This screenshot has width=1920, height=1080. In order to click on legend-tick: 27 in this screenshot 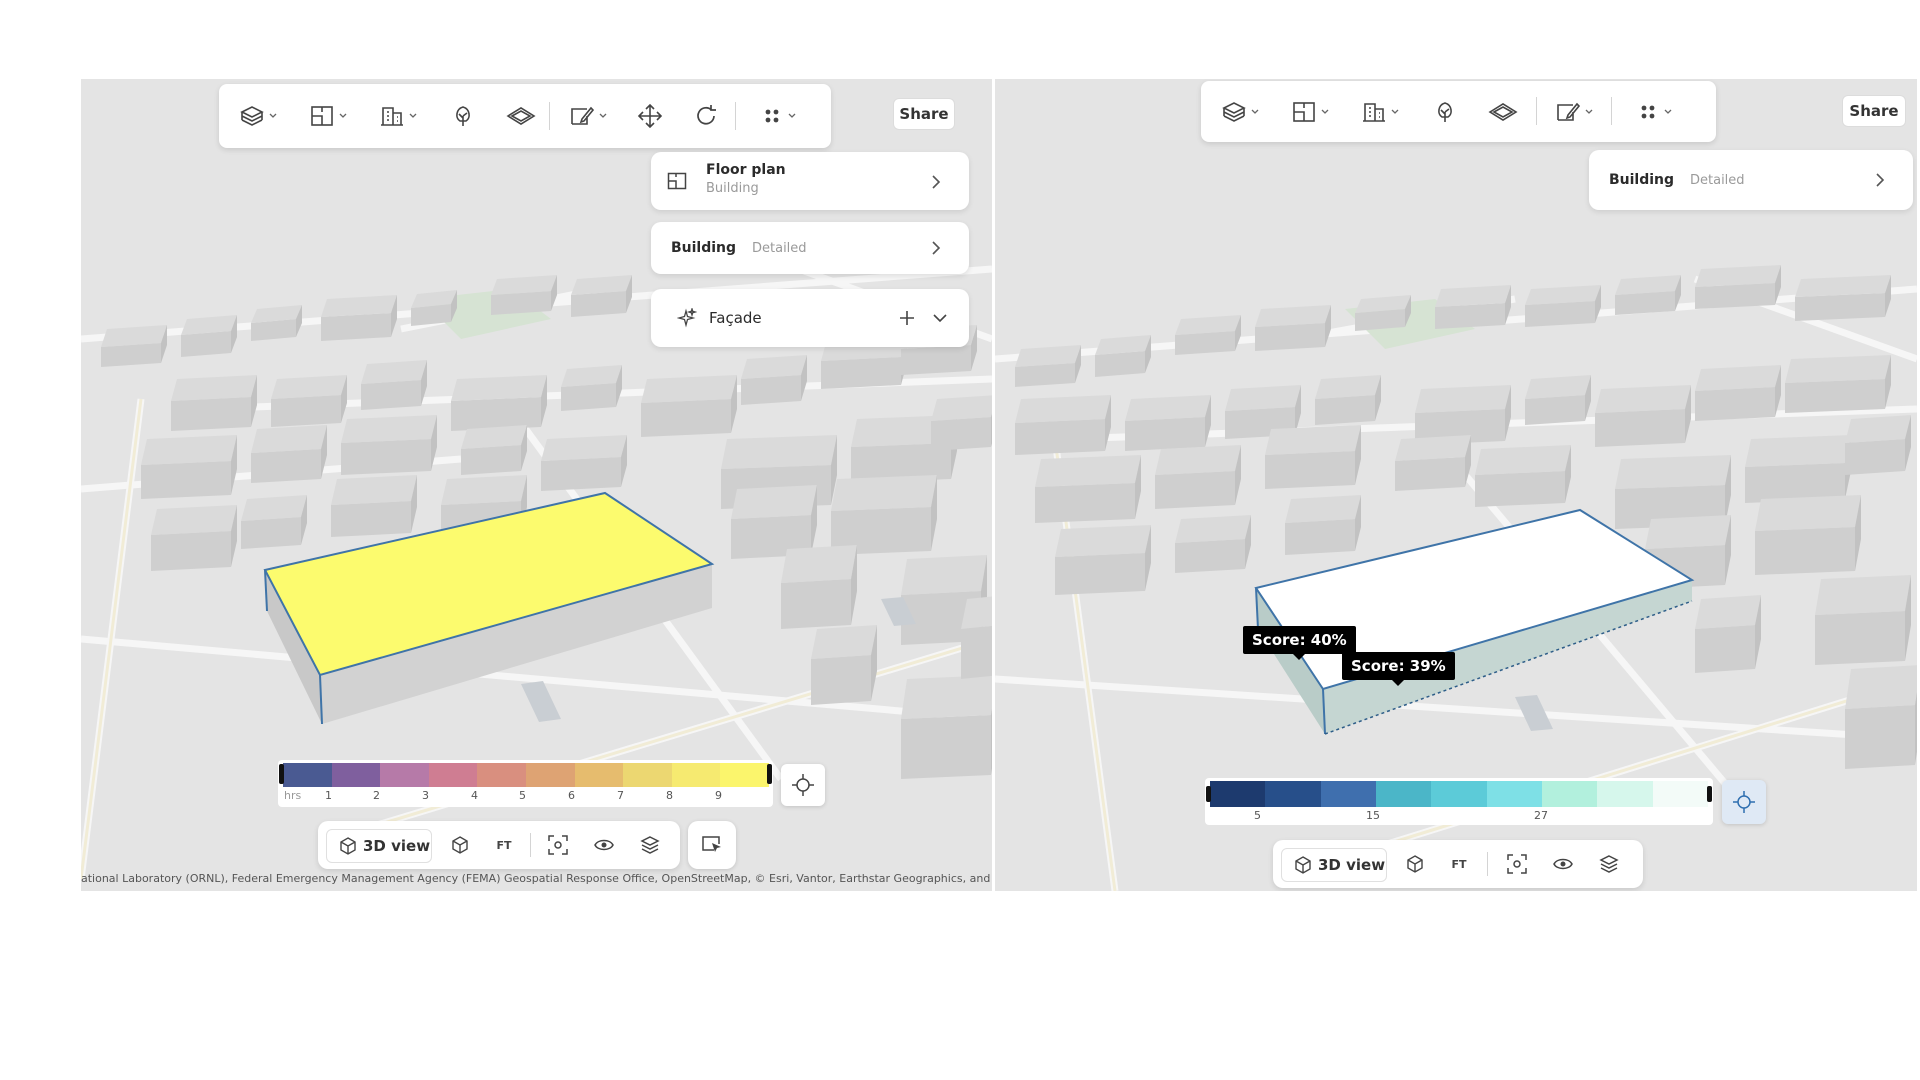, I will do `click(1541, 815)`.